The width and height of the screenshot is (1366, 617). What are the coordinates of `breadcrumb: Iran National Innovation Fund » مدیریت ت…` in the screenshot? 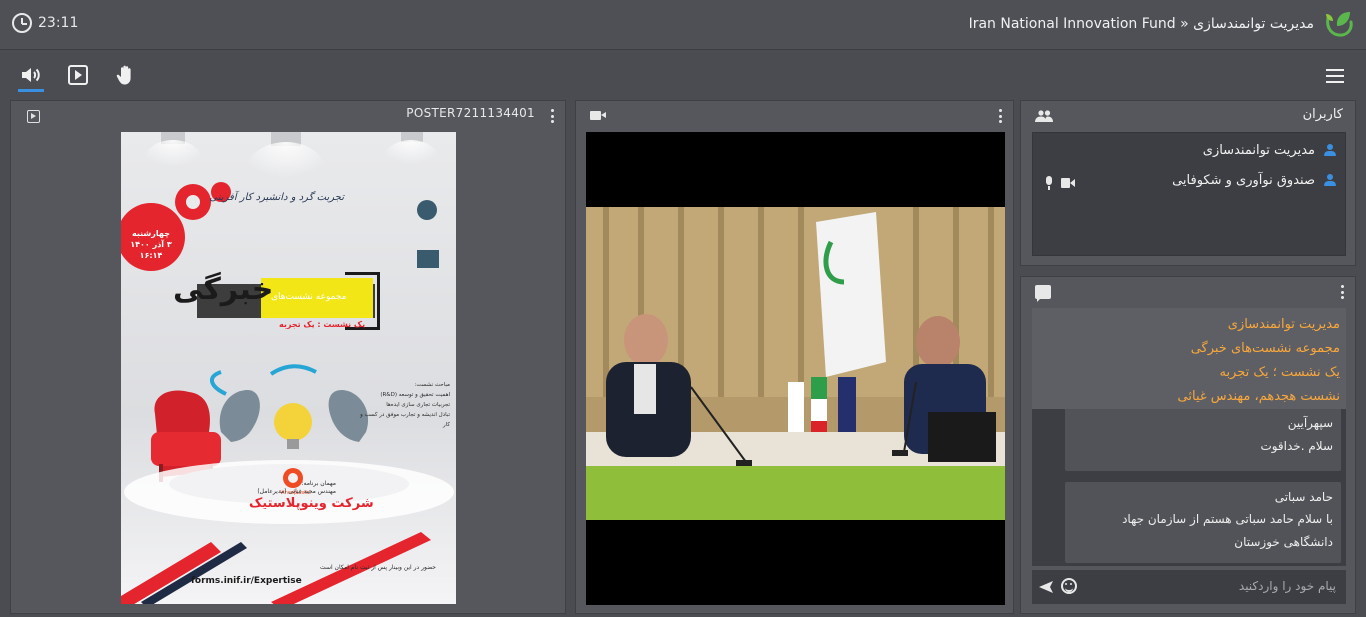 It's located at (1141, 24).